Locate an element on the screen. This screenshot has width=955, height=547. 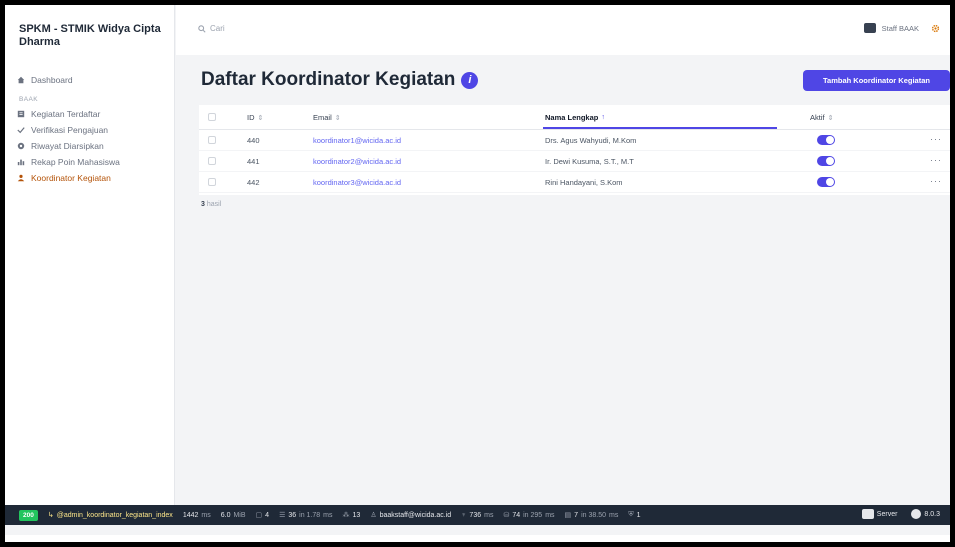
twig-value: 736 is located at coordinates (475, 515).